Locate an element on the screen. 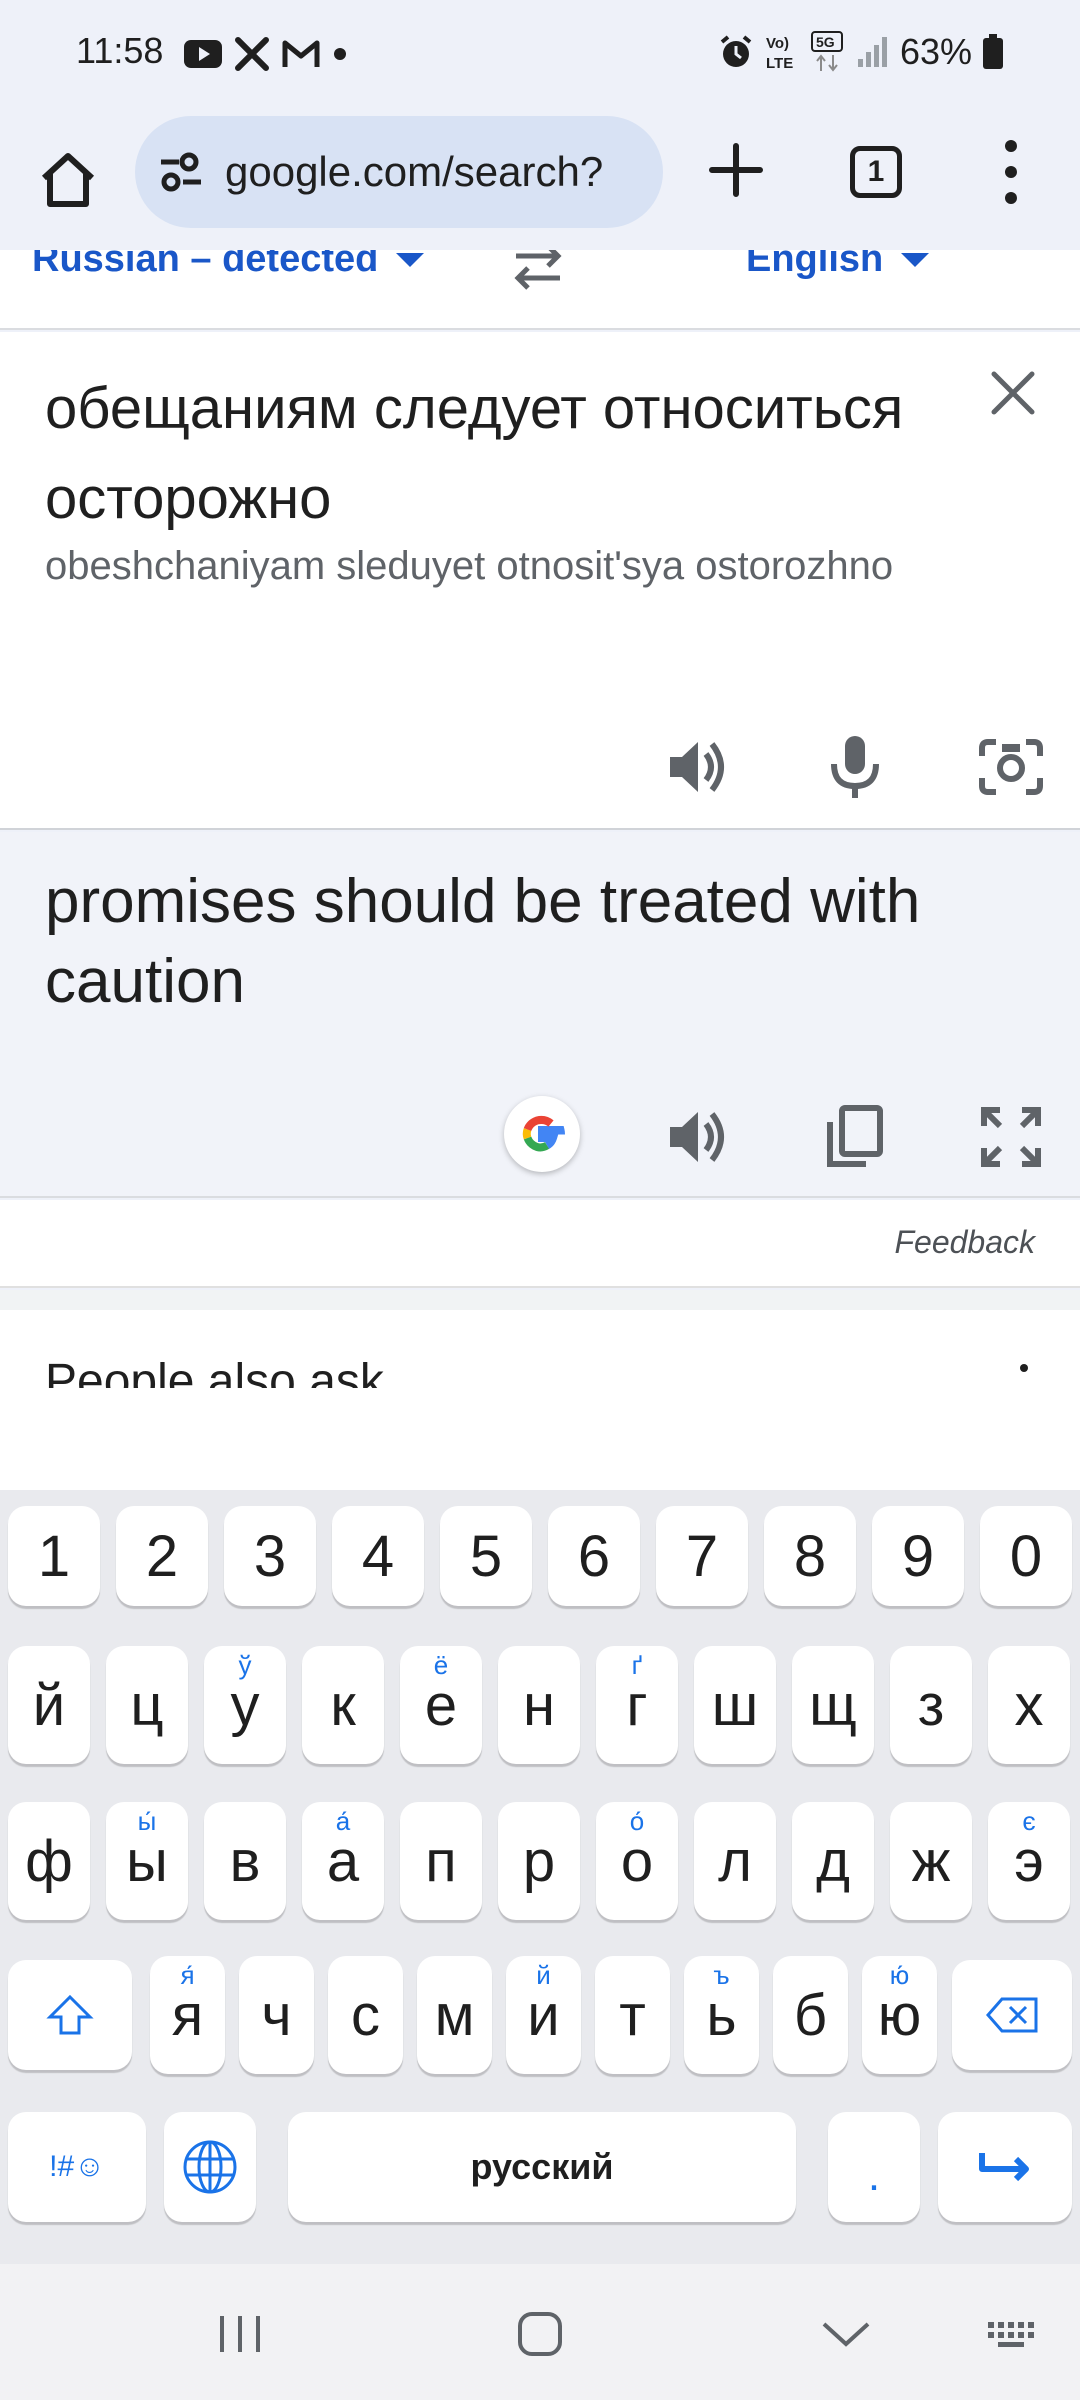  number-key: 6 is located at coordinates (594, 1556).